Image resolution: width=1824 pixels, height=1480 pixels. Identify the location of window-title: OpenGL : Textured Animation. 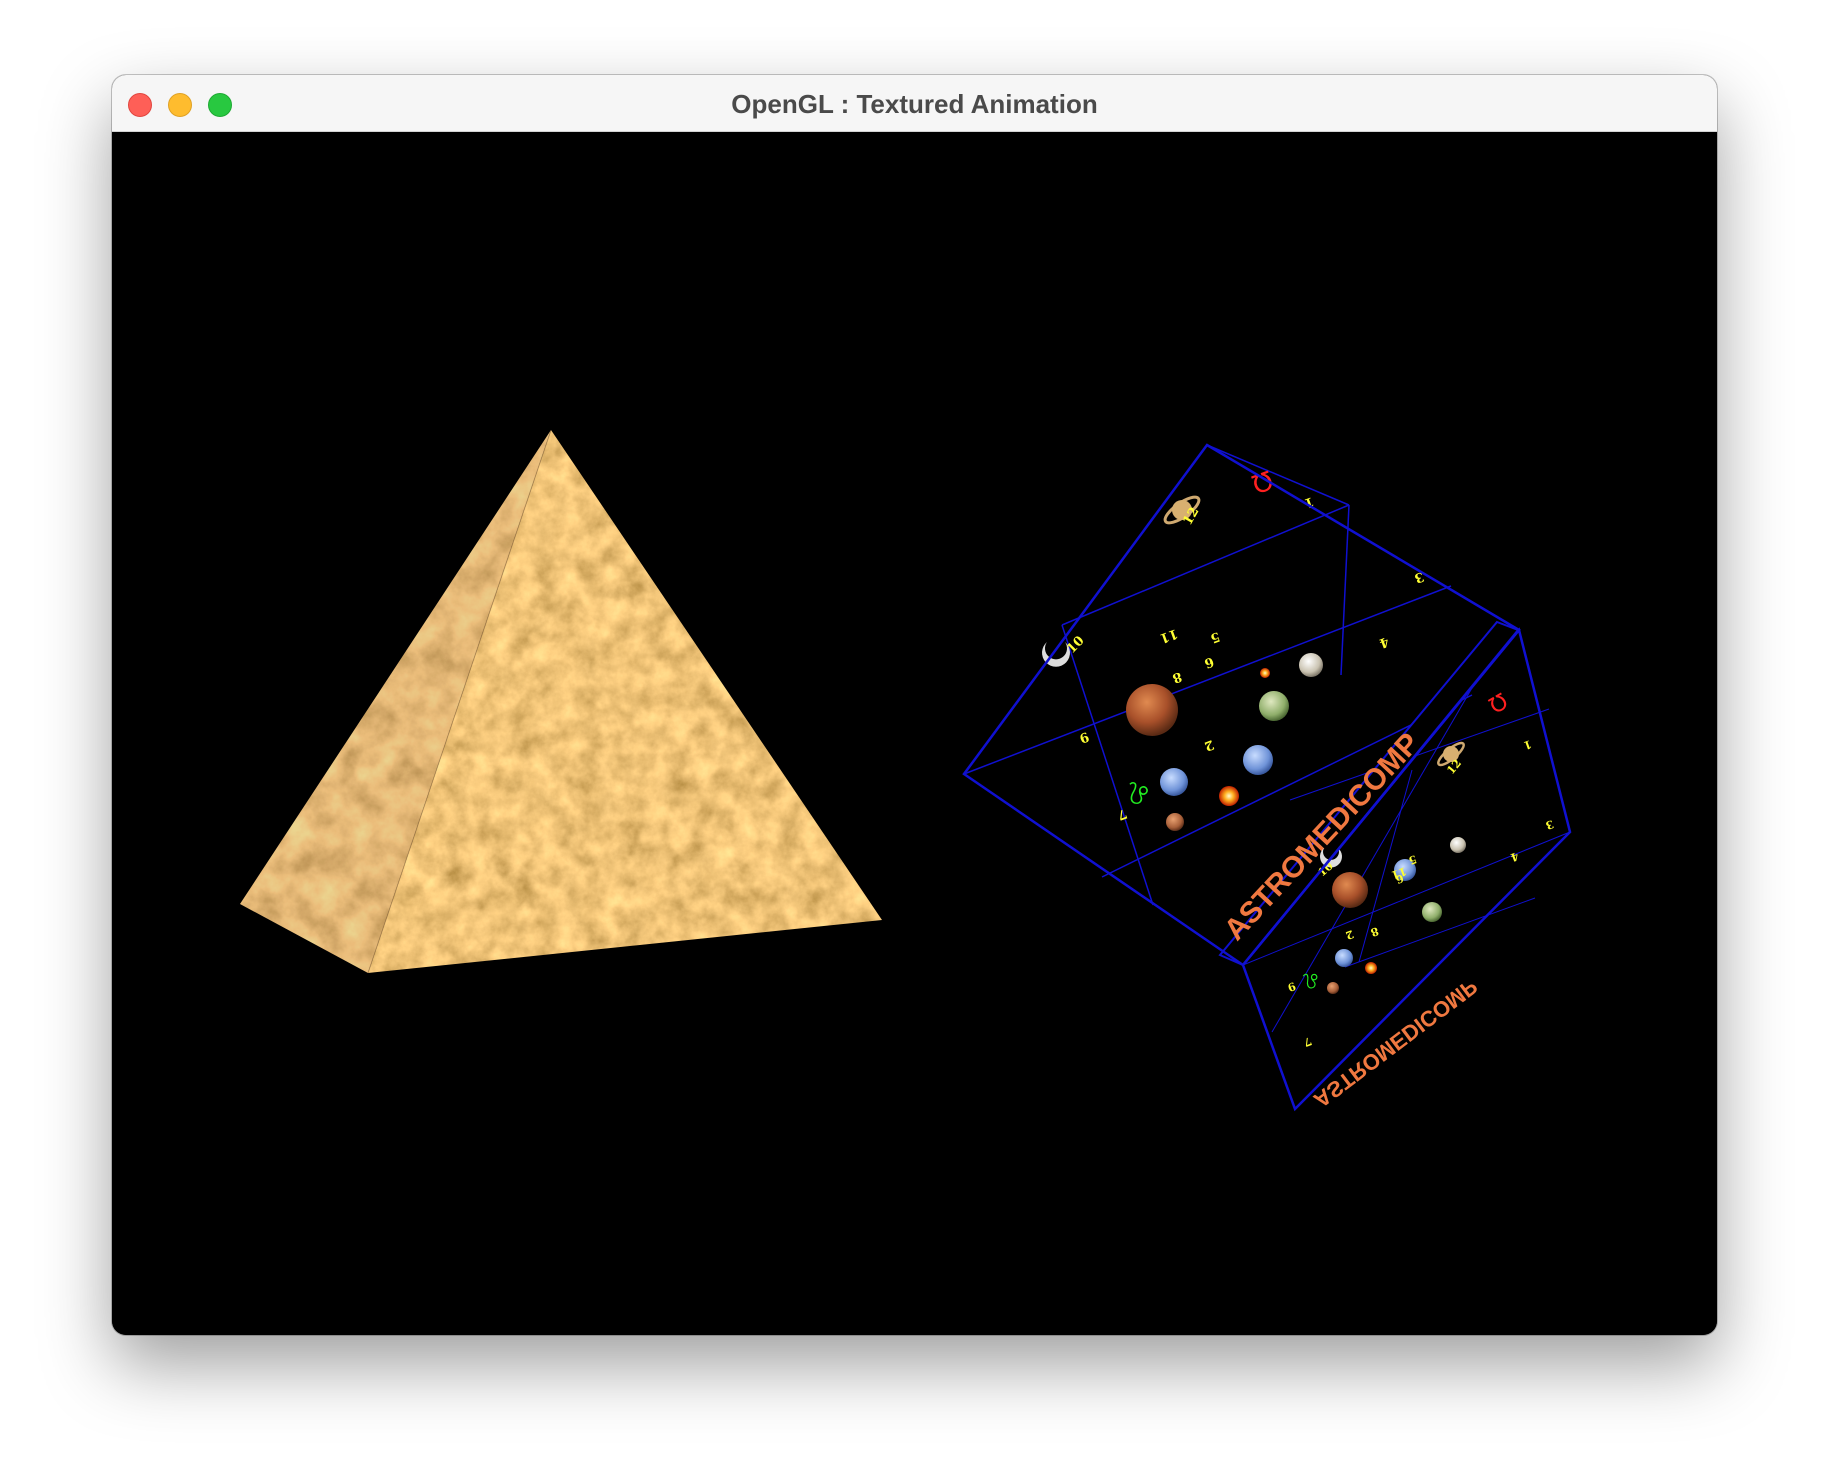
(914, 104).